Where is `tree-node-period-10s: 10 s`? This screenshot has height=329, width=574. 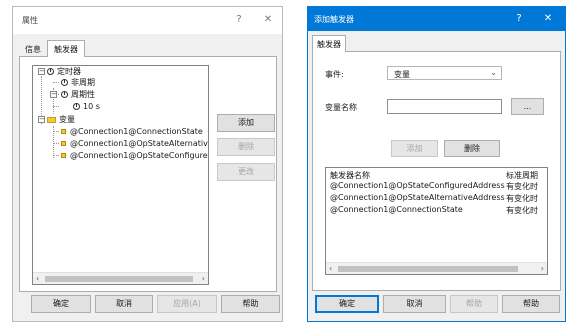
tree-node-period-10s: 10 s is located at coordinates (86, 106).